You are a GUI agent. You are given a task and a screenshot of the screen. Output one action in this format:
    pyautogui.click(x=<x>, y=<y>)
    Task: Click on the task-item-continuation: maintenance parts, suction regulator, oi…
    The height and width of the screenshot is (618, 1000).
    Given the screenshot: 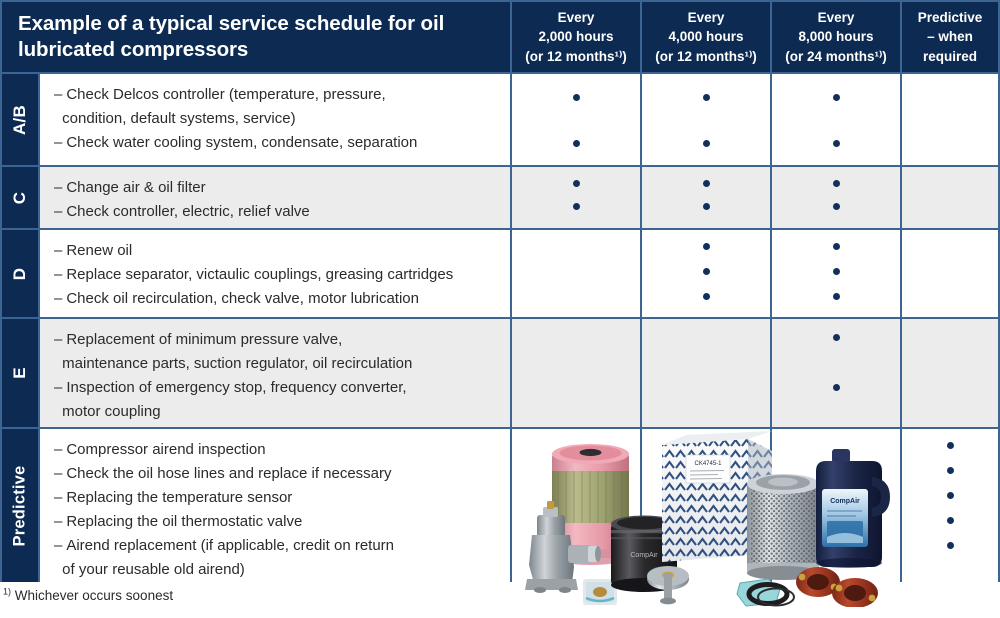 What is the action you would take?
    pyautogui.click(x=278, y=364)
    